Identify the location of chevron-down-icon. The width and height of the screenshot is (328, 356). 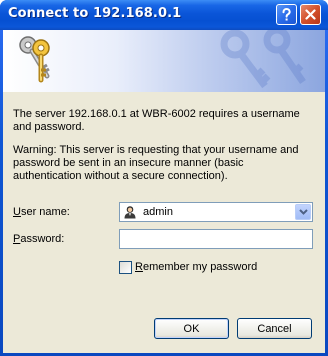
(303, 212).